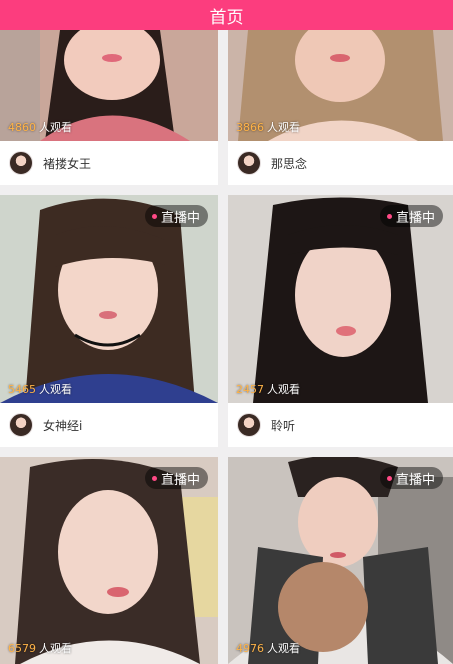 This screenshot has height=664, width=453. Describe the element at coordinates (340, 163) in the screenshot. I see `streamer-info: 那思念` at that location.